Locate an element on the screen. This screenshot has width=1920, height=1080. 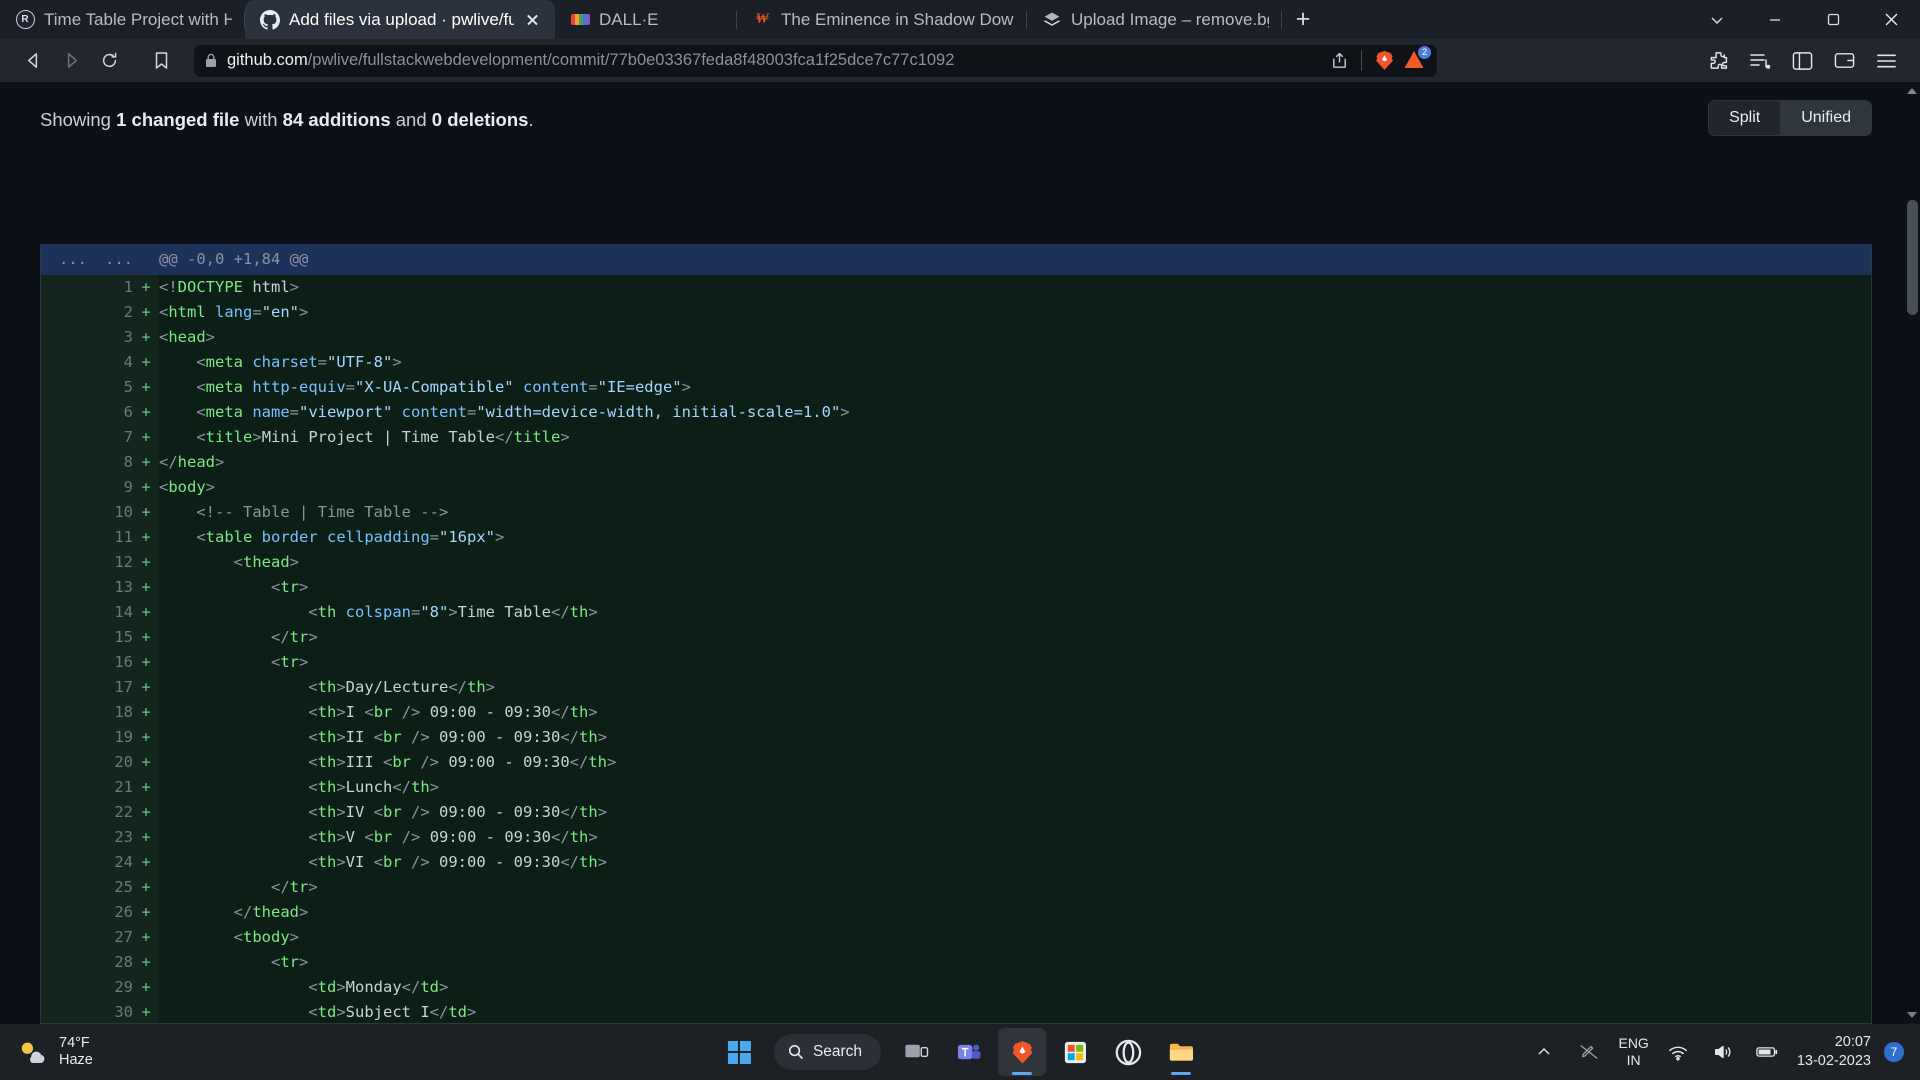
store-icon is located at coordinates (1075, 1052).